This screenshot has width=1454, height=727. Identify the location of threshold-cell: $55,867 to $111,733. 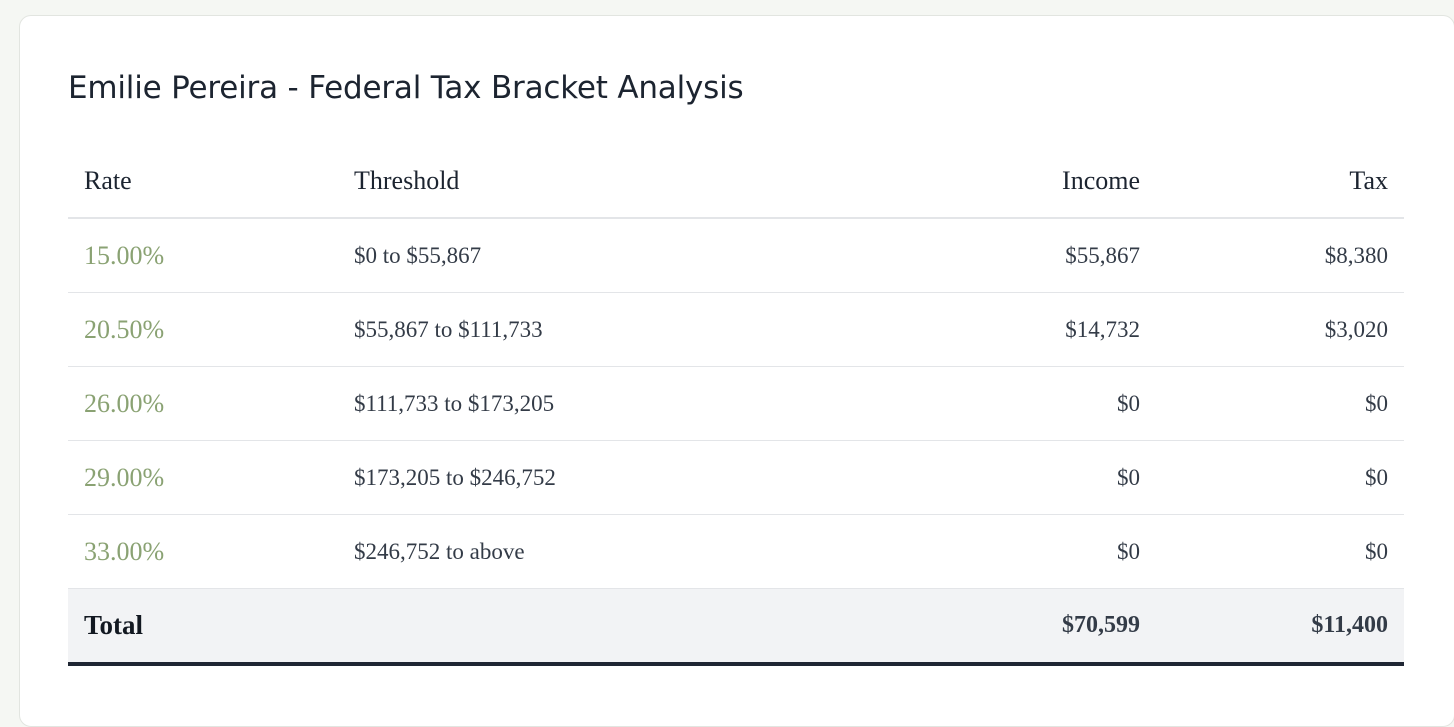
(608, 329).